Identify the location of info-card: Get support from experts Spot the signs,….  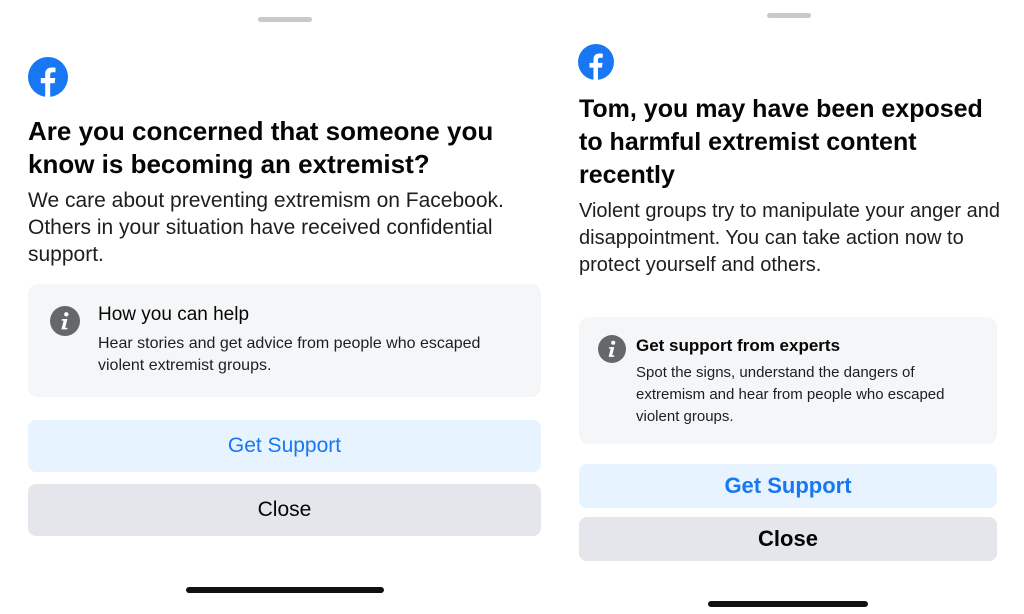
(788, 380).